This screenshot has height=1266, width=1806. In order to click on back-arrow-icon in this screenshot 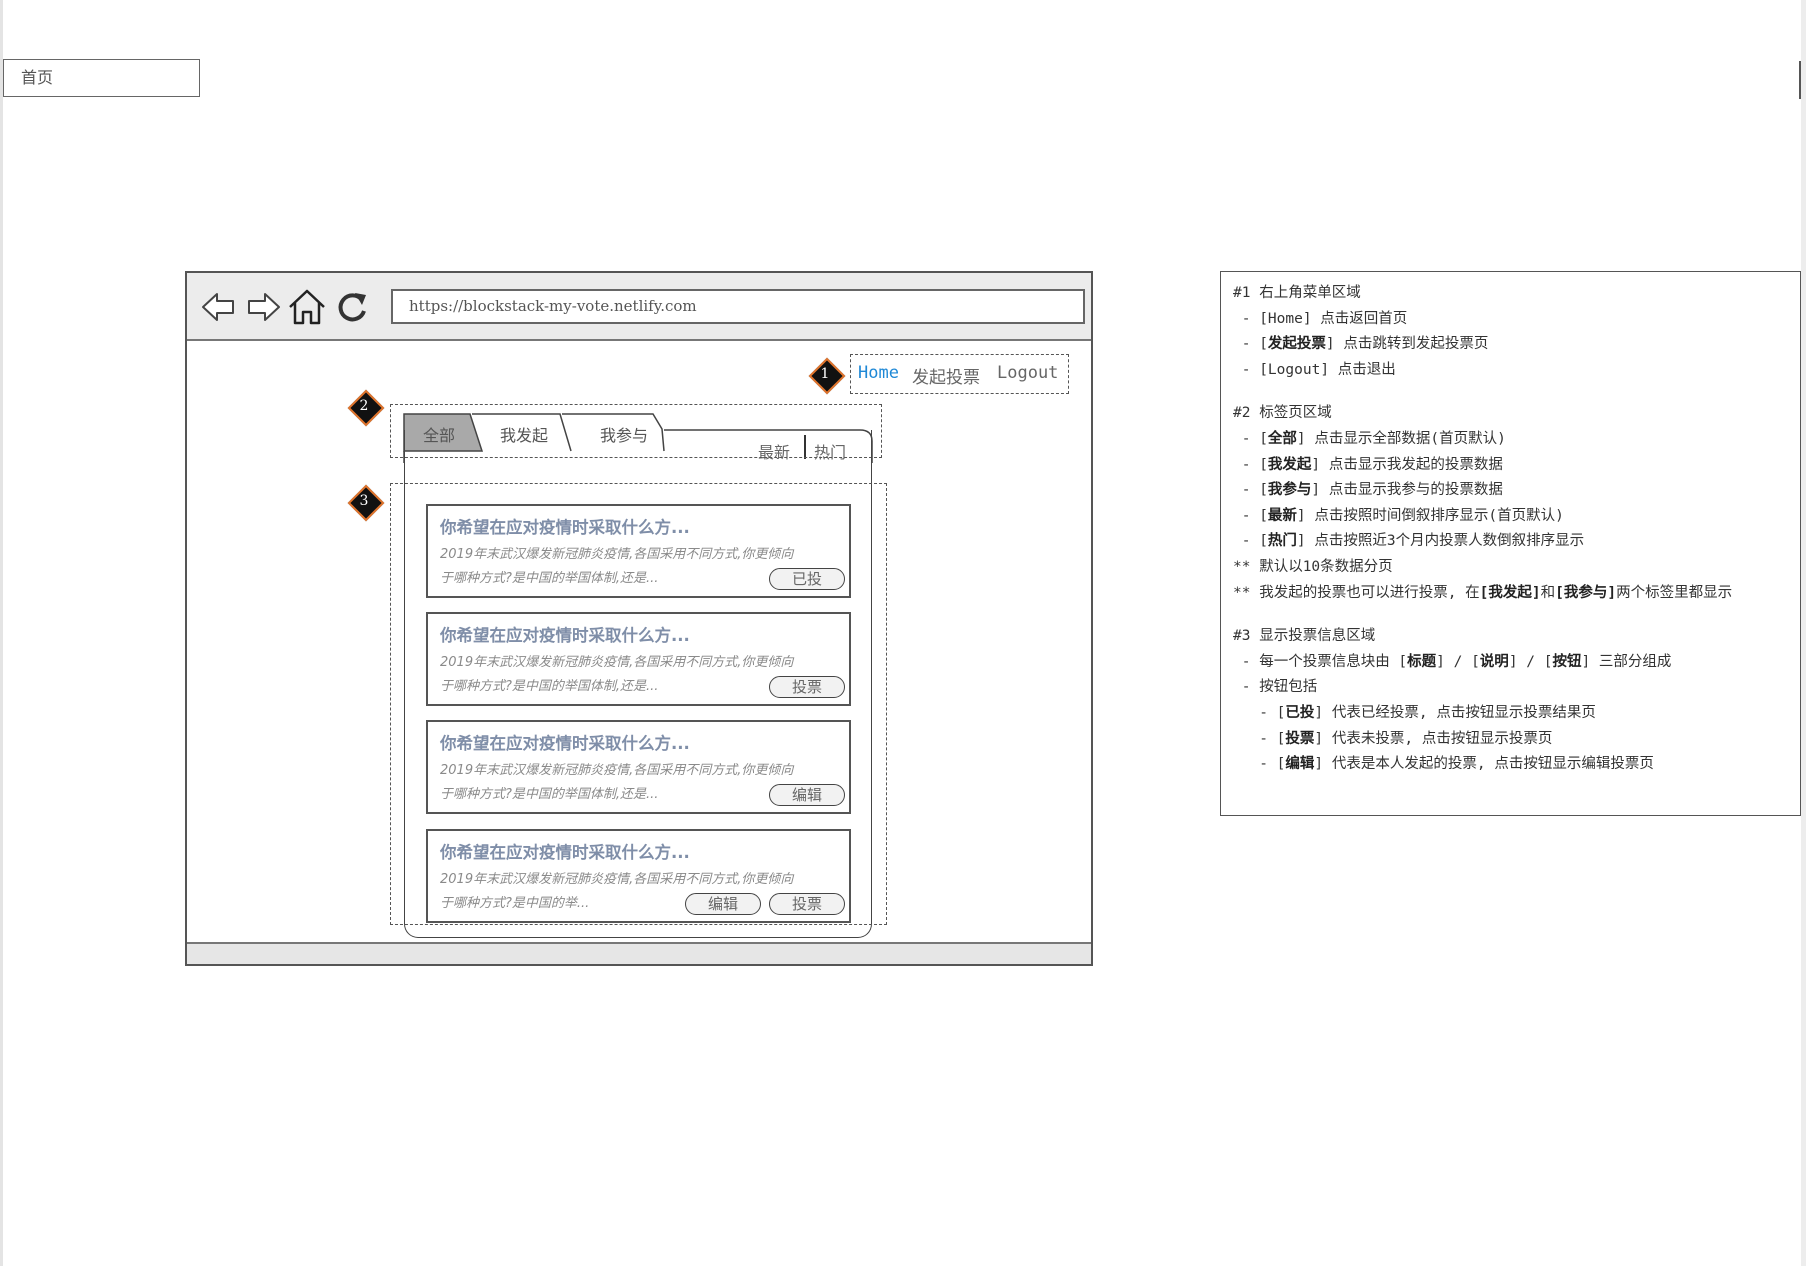, I will do `click(219, 307)`.